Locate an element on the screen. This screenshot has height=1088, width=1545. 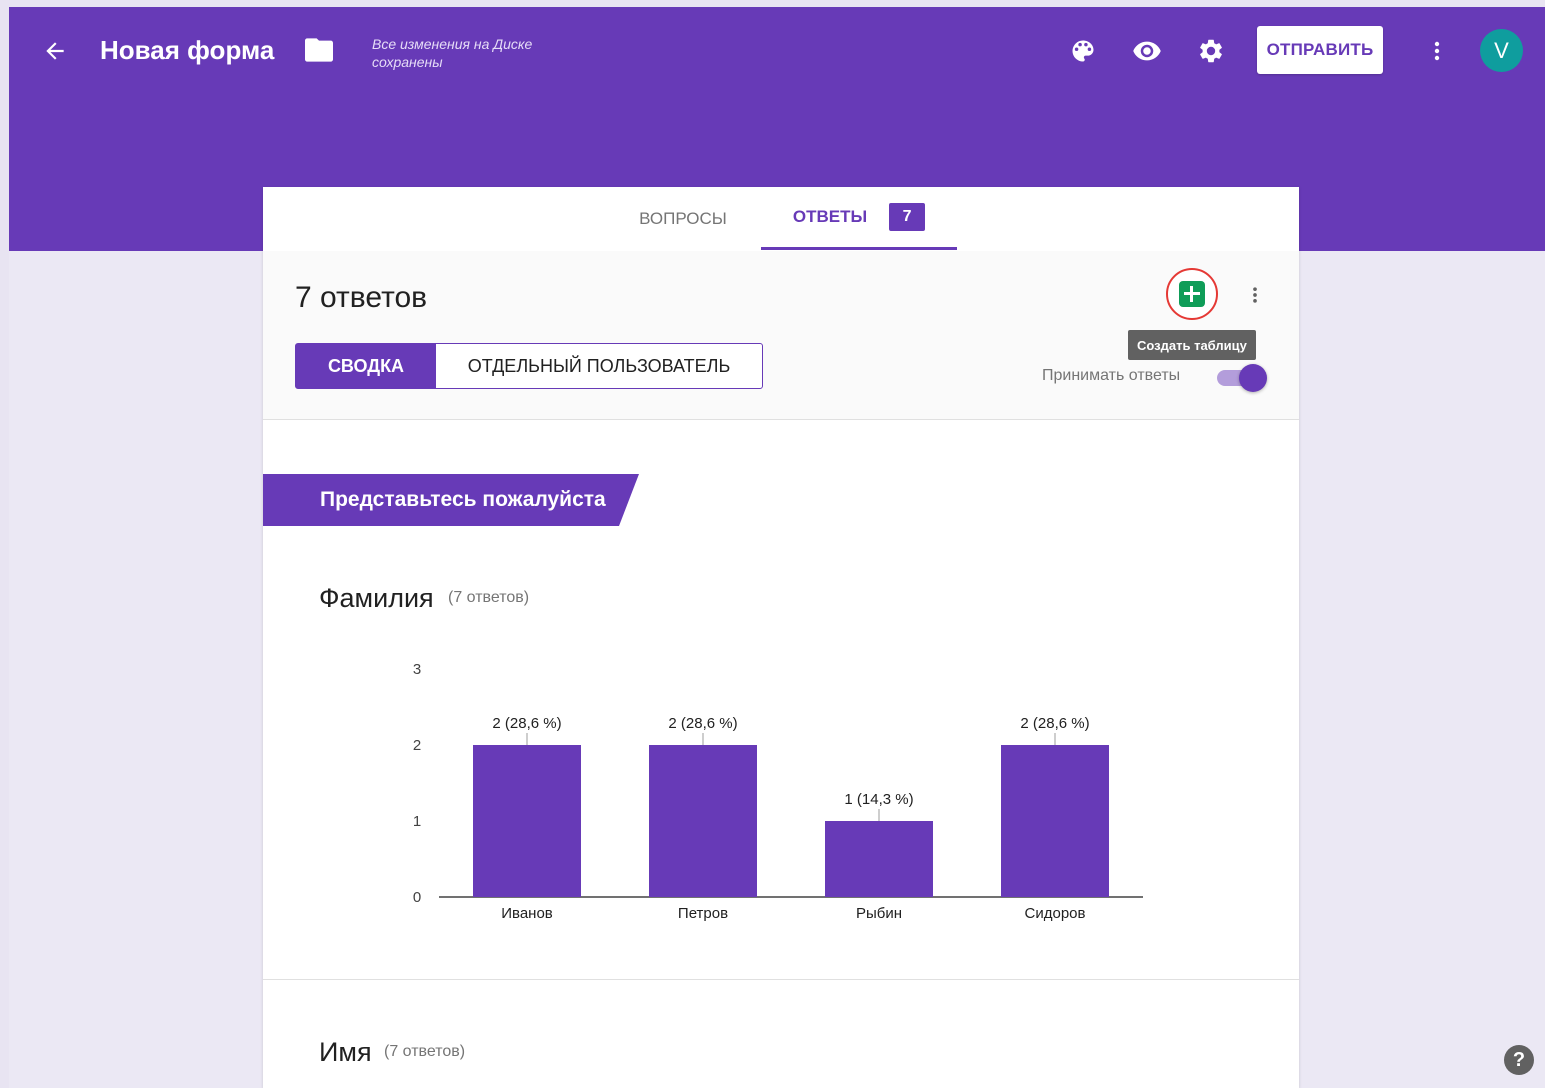
question-title: Фамилия is located at coordinates (376, 598).